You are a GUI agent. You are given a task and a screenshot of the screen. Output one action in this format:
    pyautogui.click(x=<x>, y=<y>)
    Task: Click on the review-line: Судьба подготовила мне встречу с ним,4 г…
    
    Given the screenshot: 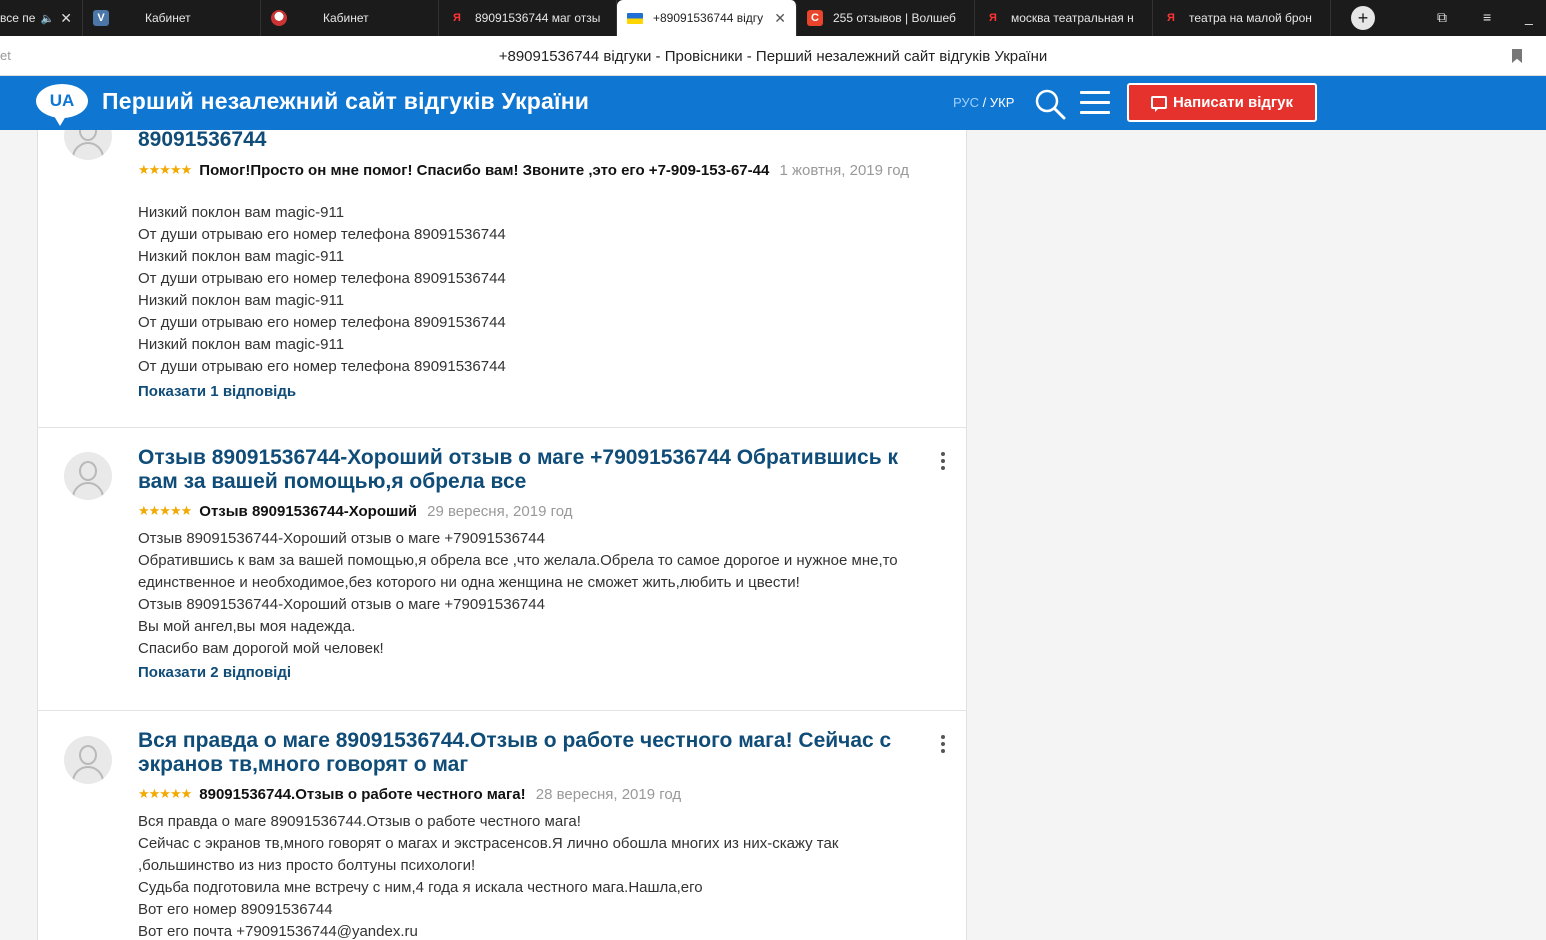 What is the action you would take?
    pyautogui.click(x=420, y=887)
    